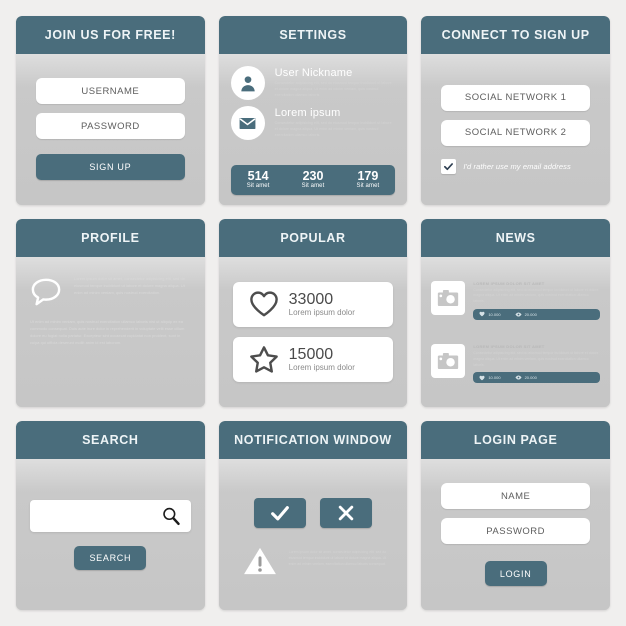 The image size is (626, 626). What do you see at coordinates (110, 237) in the screenshot?
I see `card-title-profile: PROFILE` at bounding box center [110, 237].